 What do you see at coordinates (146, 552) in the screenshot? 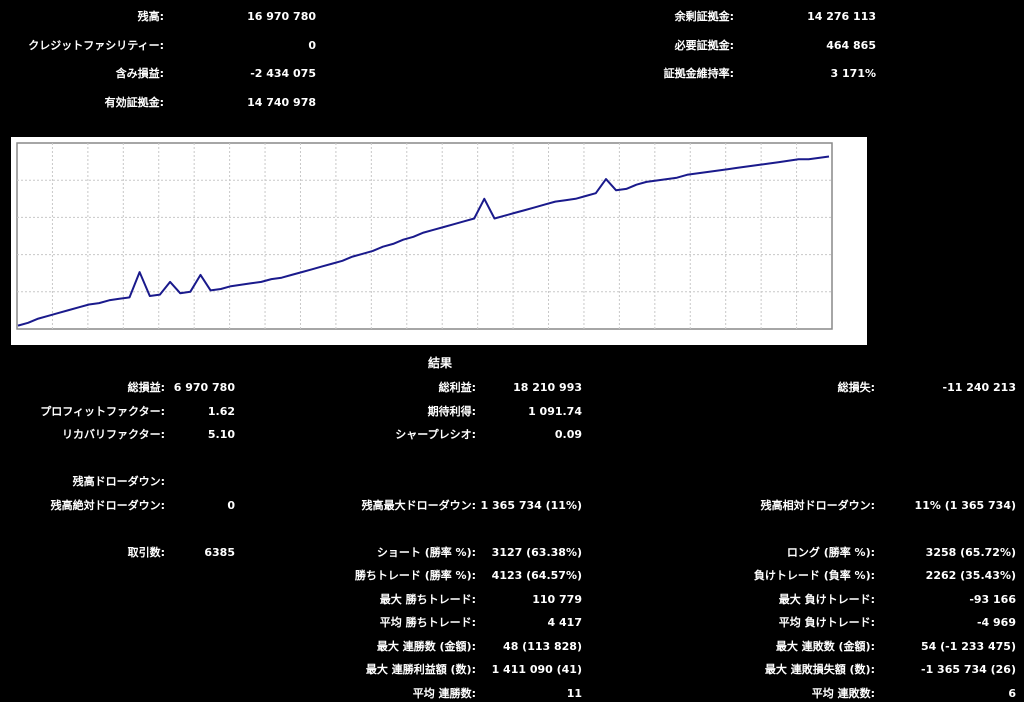
I see `stat-label: 取引数:` at bounding box center [146, 552].